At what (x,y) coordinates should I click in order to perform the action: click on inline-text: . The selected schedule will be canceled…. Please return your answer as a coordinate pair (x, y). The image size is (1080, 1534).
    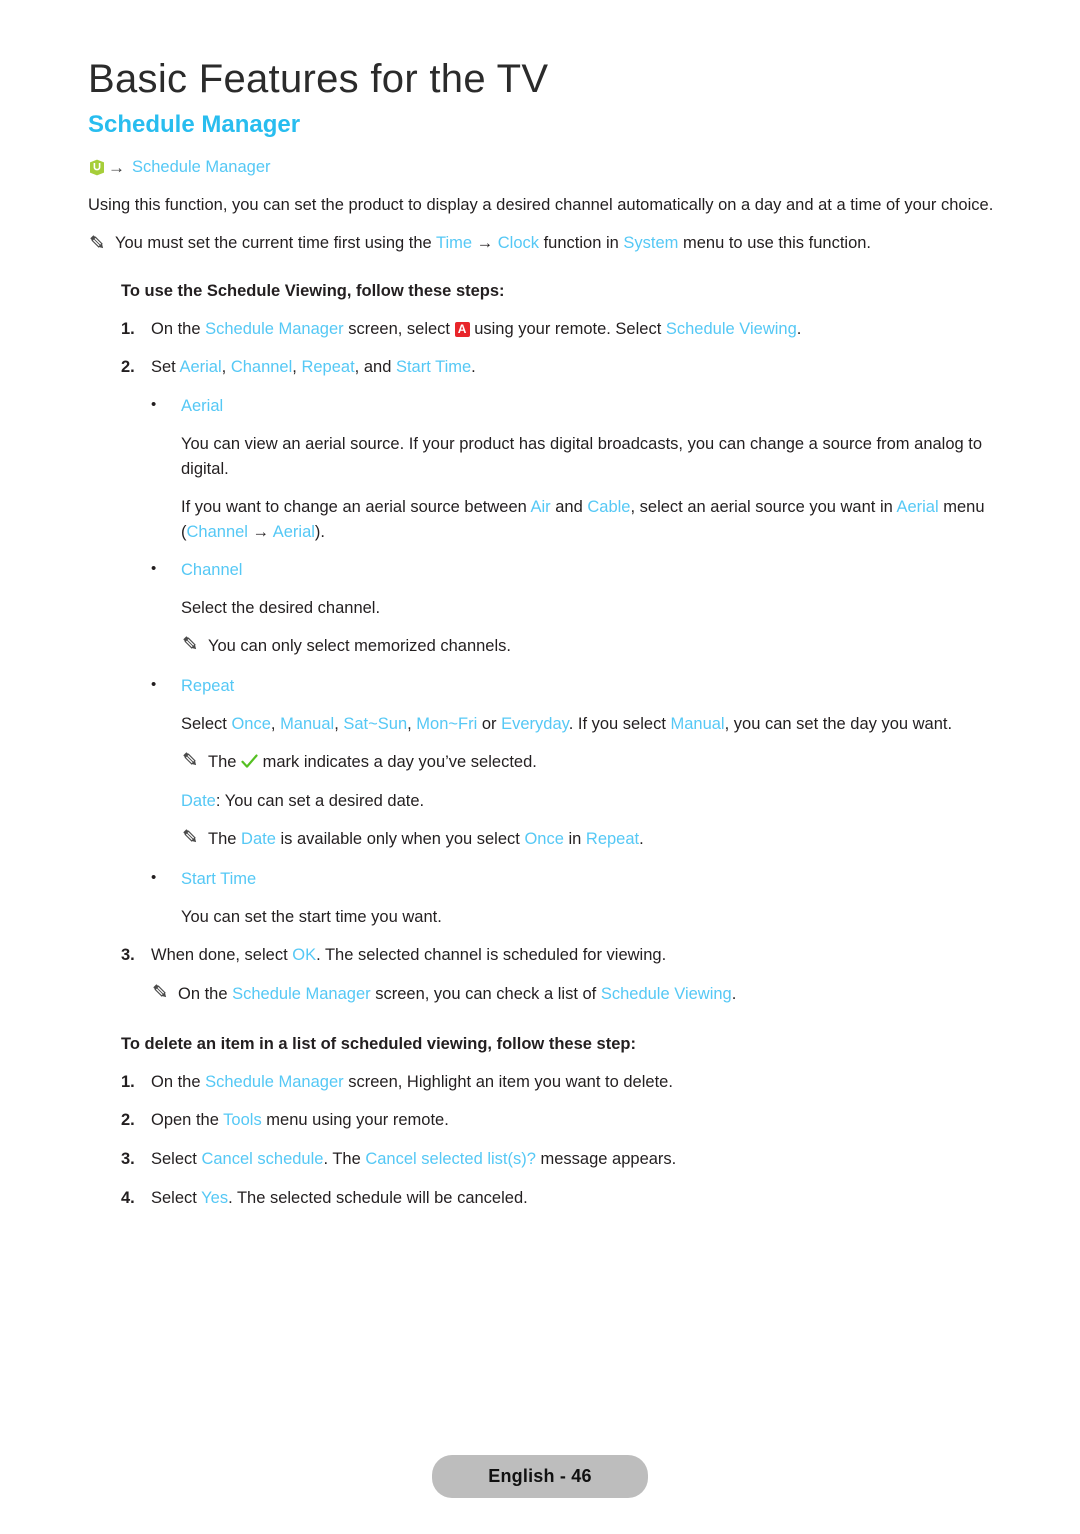
    Looking at the image, I should click on (378, 1197).